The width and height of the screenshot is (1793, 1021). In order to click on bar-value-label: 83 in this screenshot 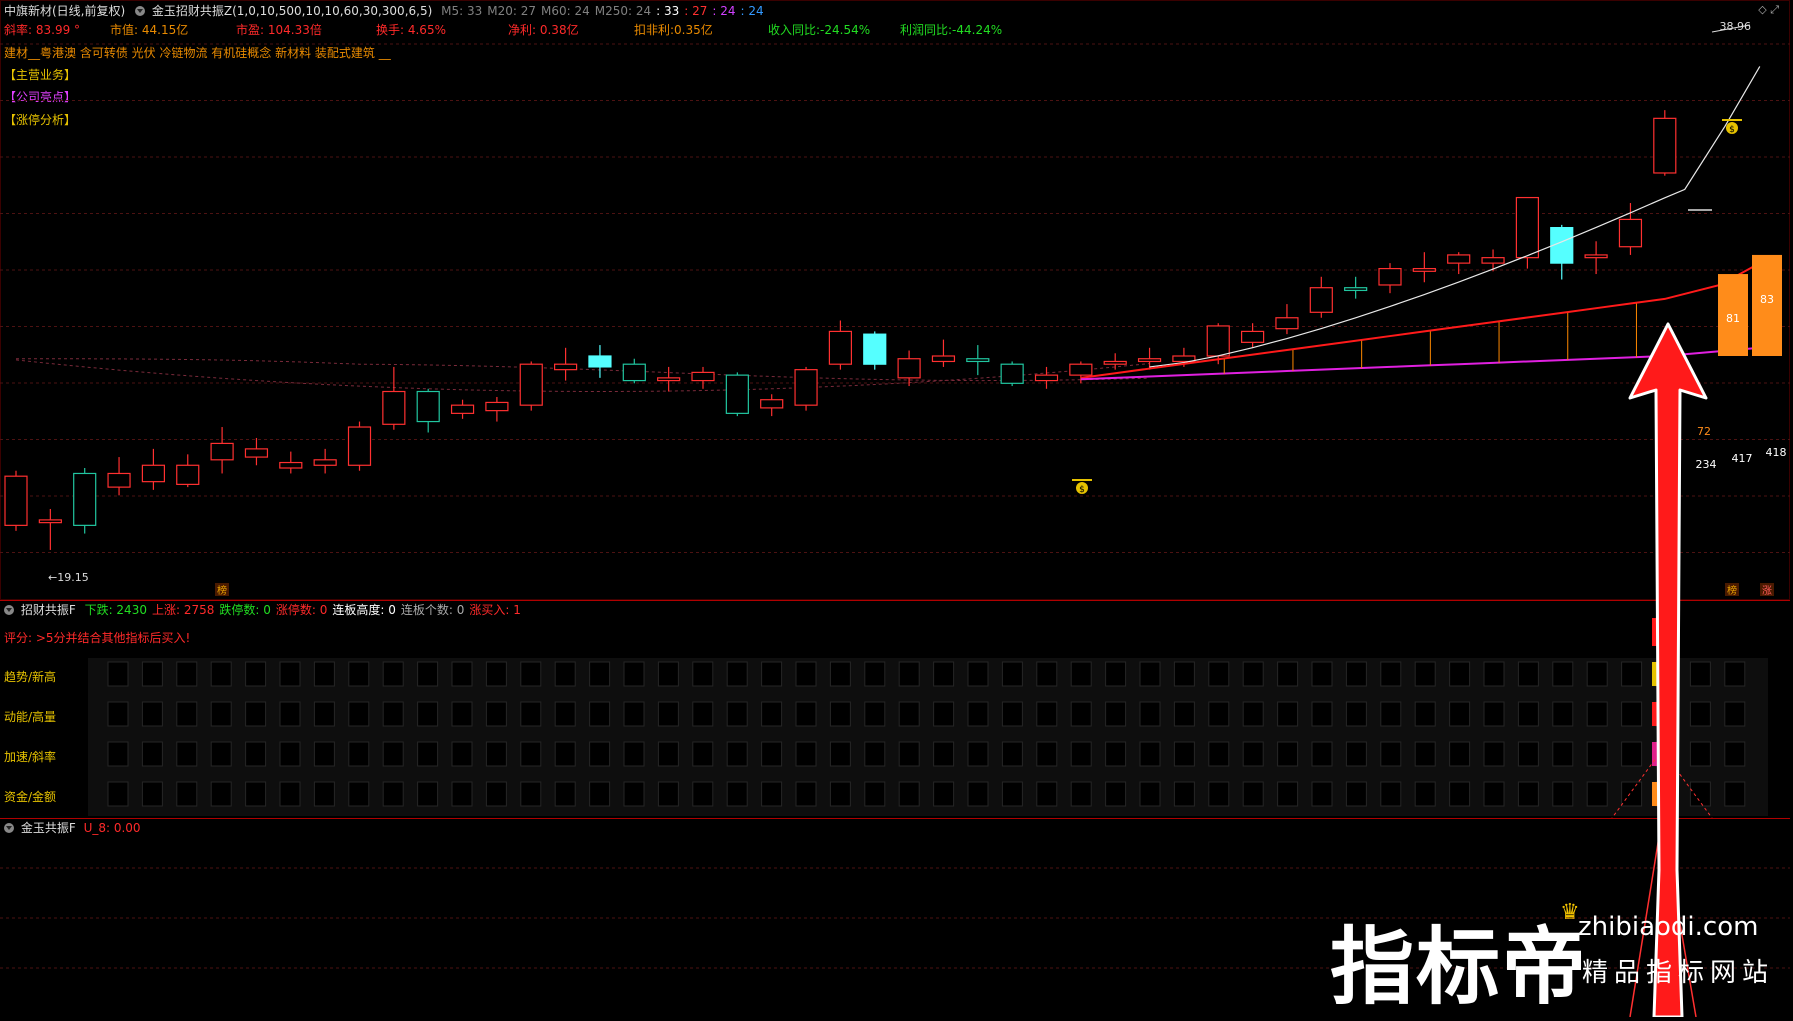, I will do `click(1767, 299)`.